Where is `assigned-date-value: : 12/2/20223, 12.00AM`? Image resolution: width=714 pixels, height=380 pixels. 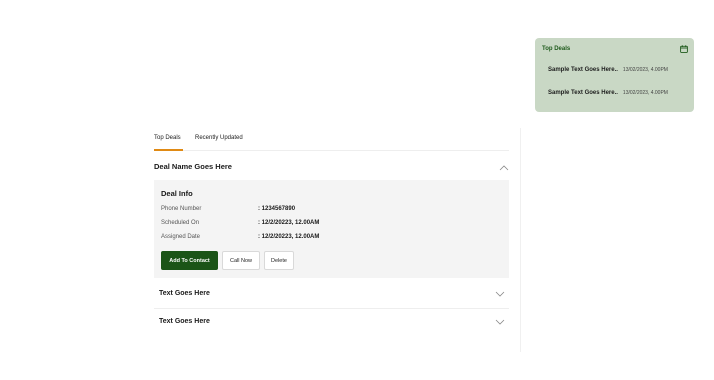 assigned-date-value: : 12/2/20223, 12.00AM is located at coordinates (289, 237).